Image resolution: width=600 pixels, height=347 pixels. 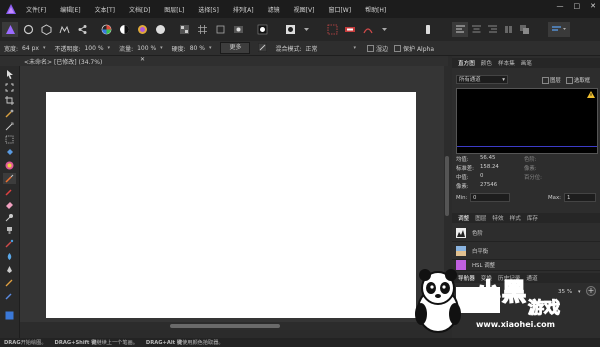 What do you see at coordinates (9, 282) in the screenshot?
I see `freehand-selection-tool-icon` at bounding box center [9, 282].